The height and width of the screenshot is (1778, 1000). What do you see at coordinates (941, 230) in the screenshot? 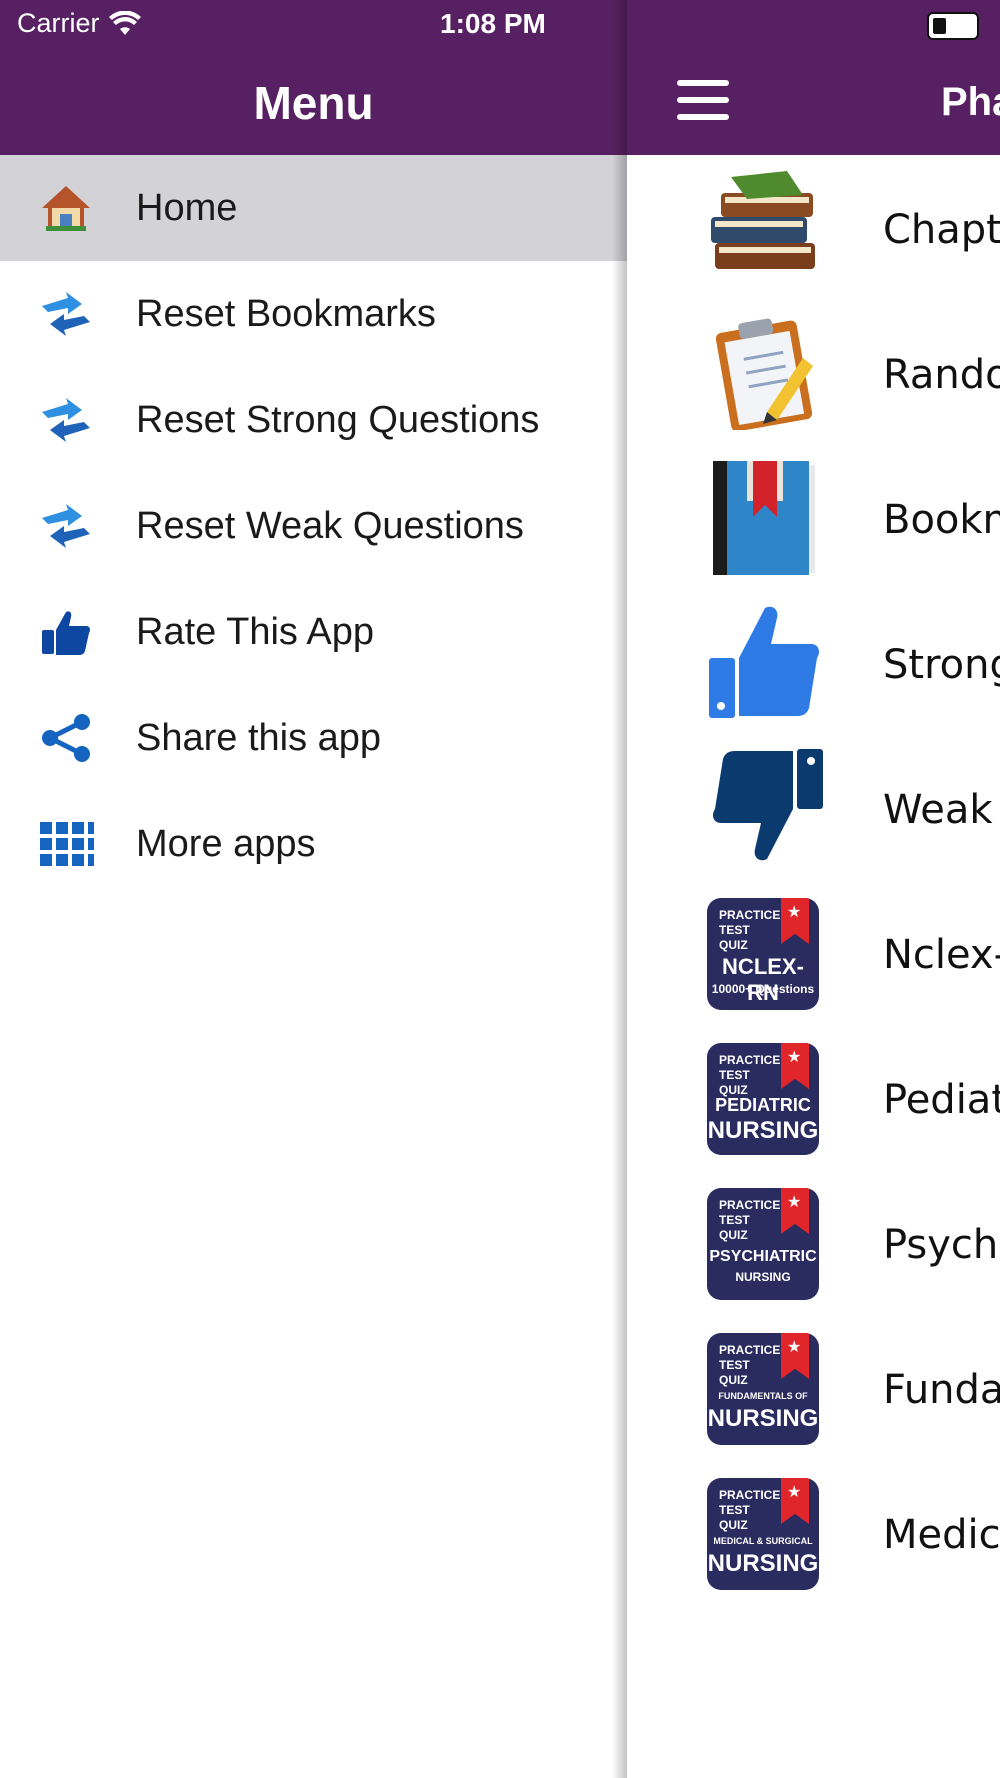
I see `home-label-chapters: Chapte` at bounding box center [941, 230].